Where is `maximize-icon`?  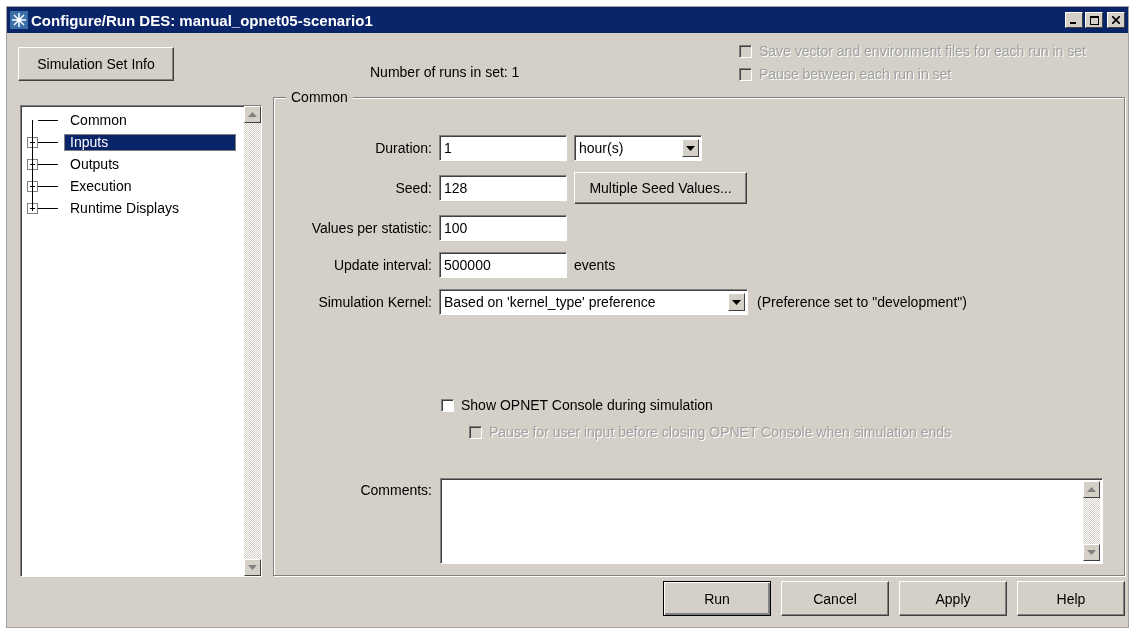 maximize-icon is located at coordinates (1094, 20).